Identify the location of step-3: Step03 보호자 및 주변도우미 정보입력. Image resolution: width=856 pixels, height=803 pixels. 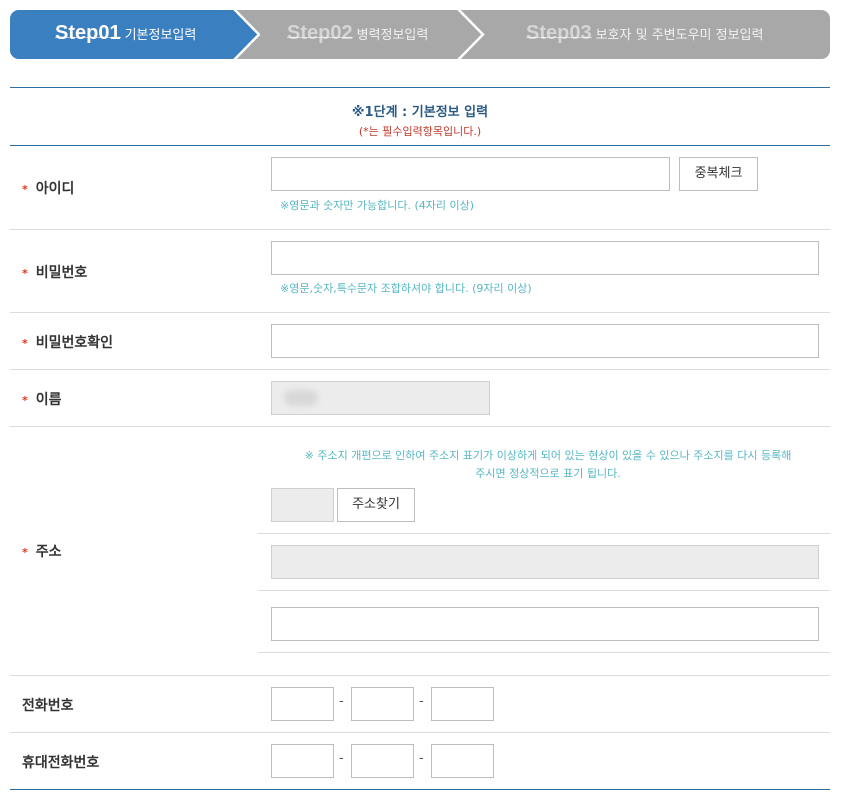
(645, 34).